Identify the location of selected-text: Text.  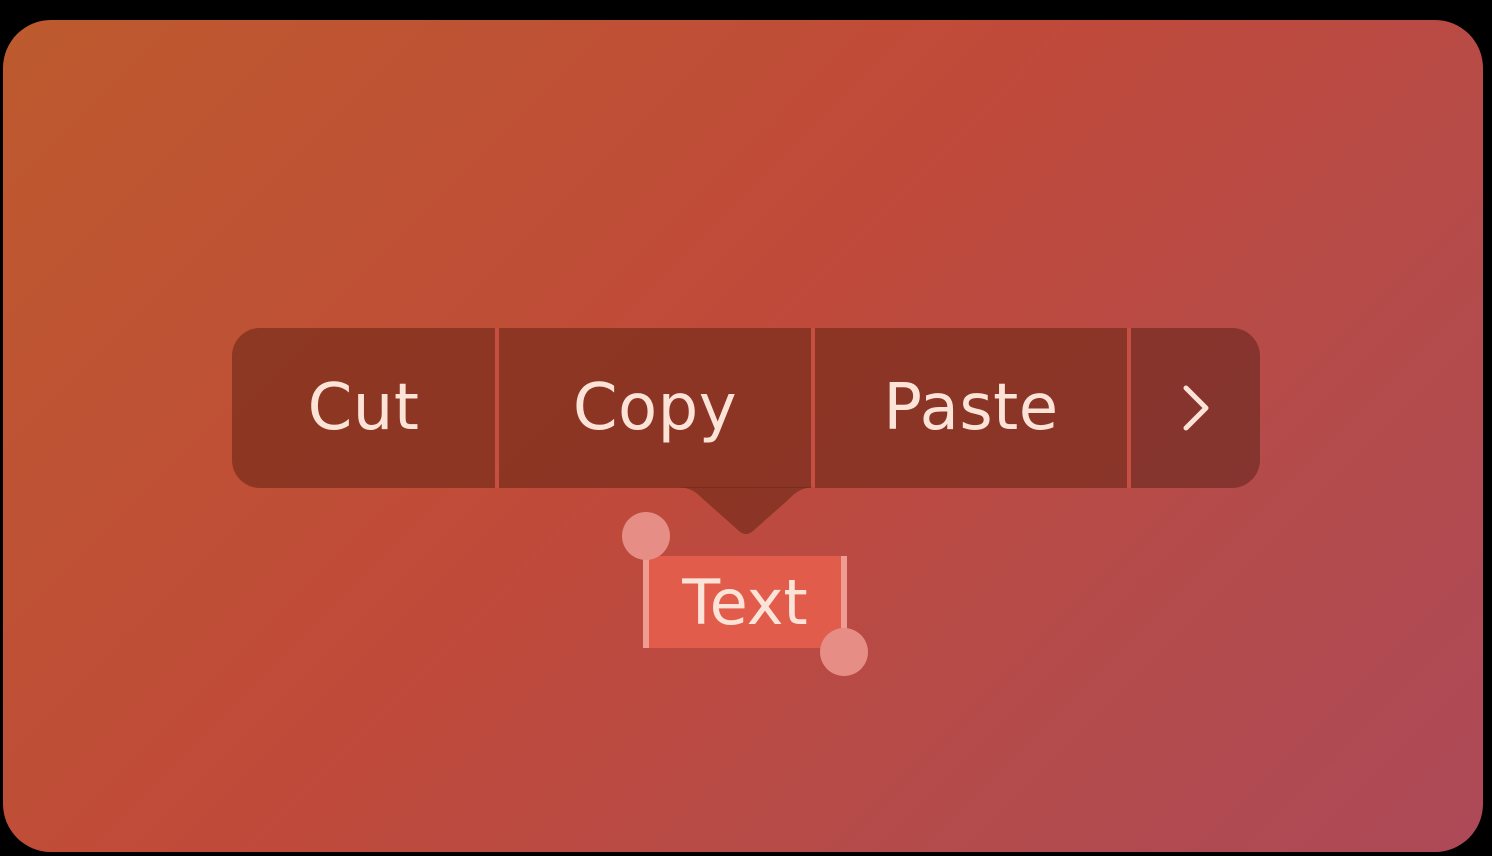
(745, 602).